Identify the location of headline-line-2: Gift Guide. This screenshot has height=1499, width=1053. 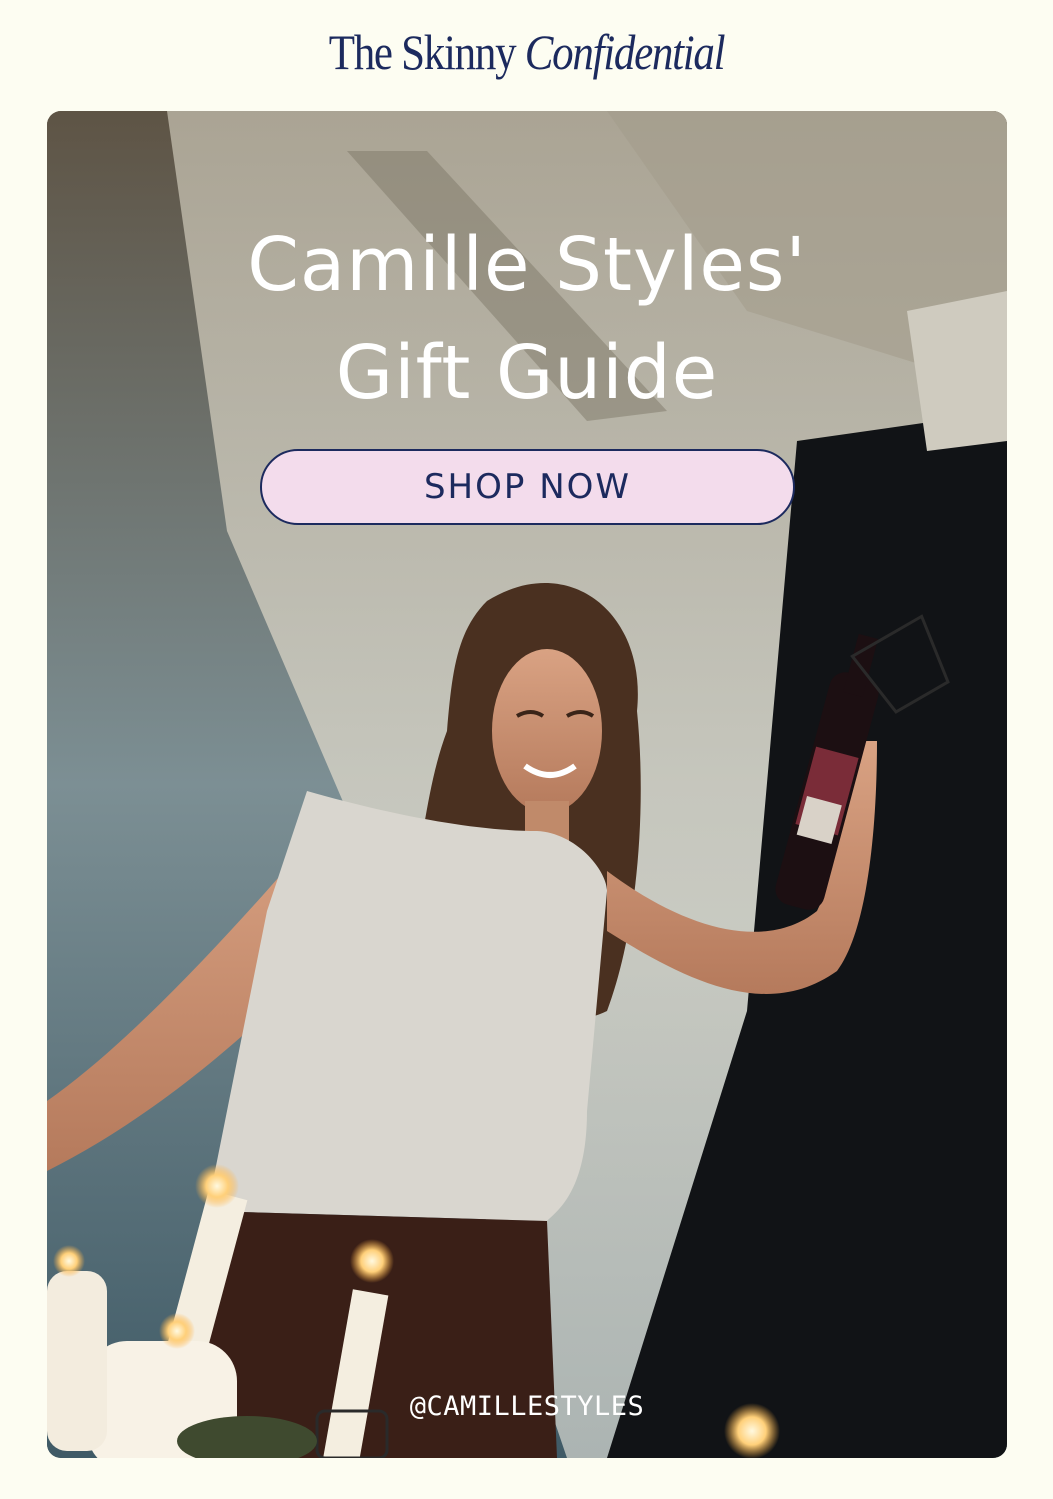
(527, 373).